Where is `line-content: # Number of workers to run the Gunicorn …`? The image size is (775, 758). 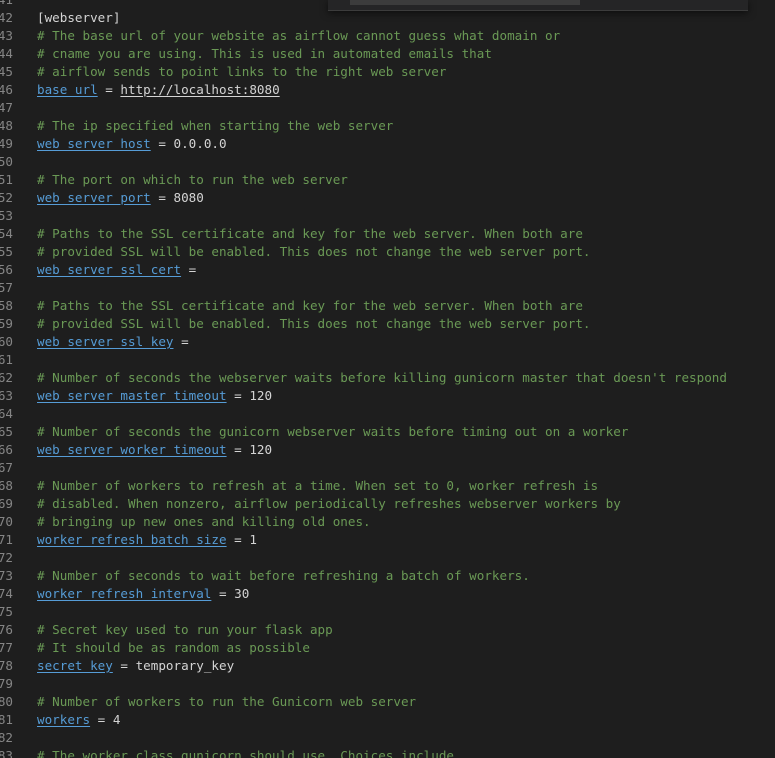
line-content: # Number of workers to run the Gunicorn … is located at coordinates (226, 702).